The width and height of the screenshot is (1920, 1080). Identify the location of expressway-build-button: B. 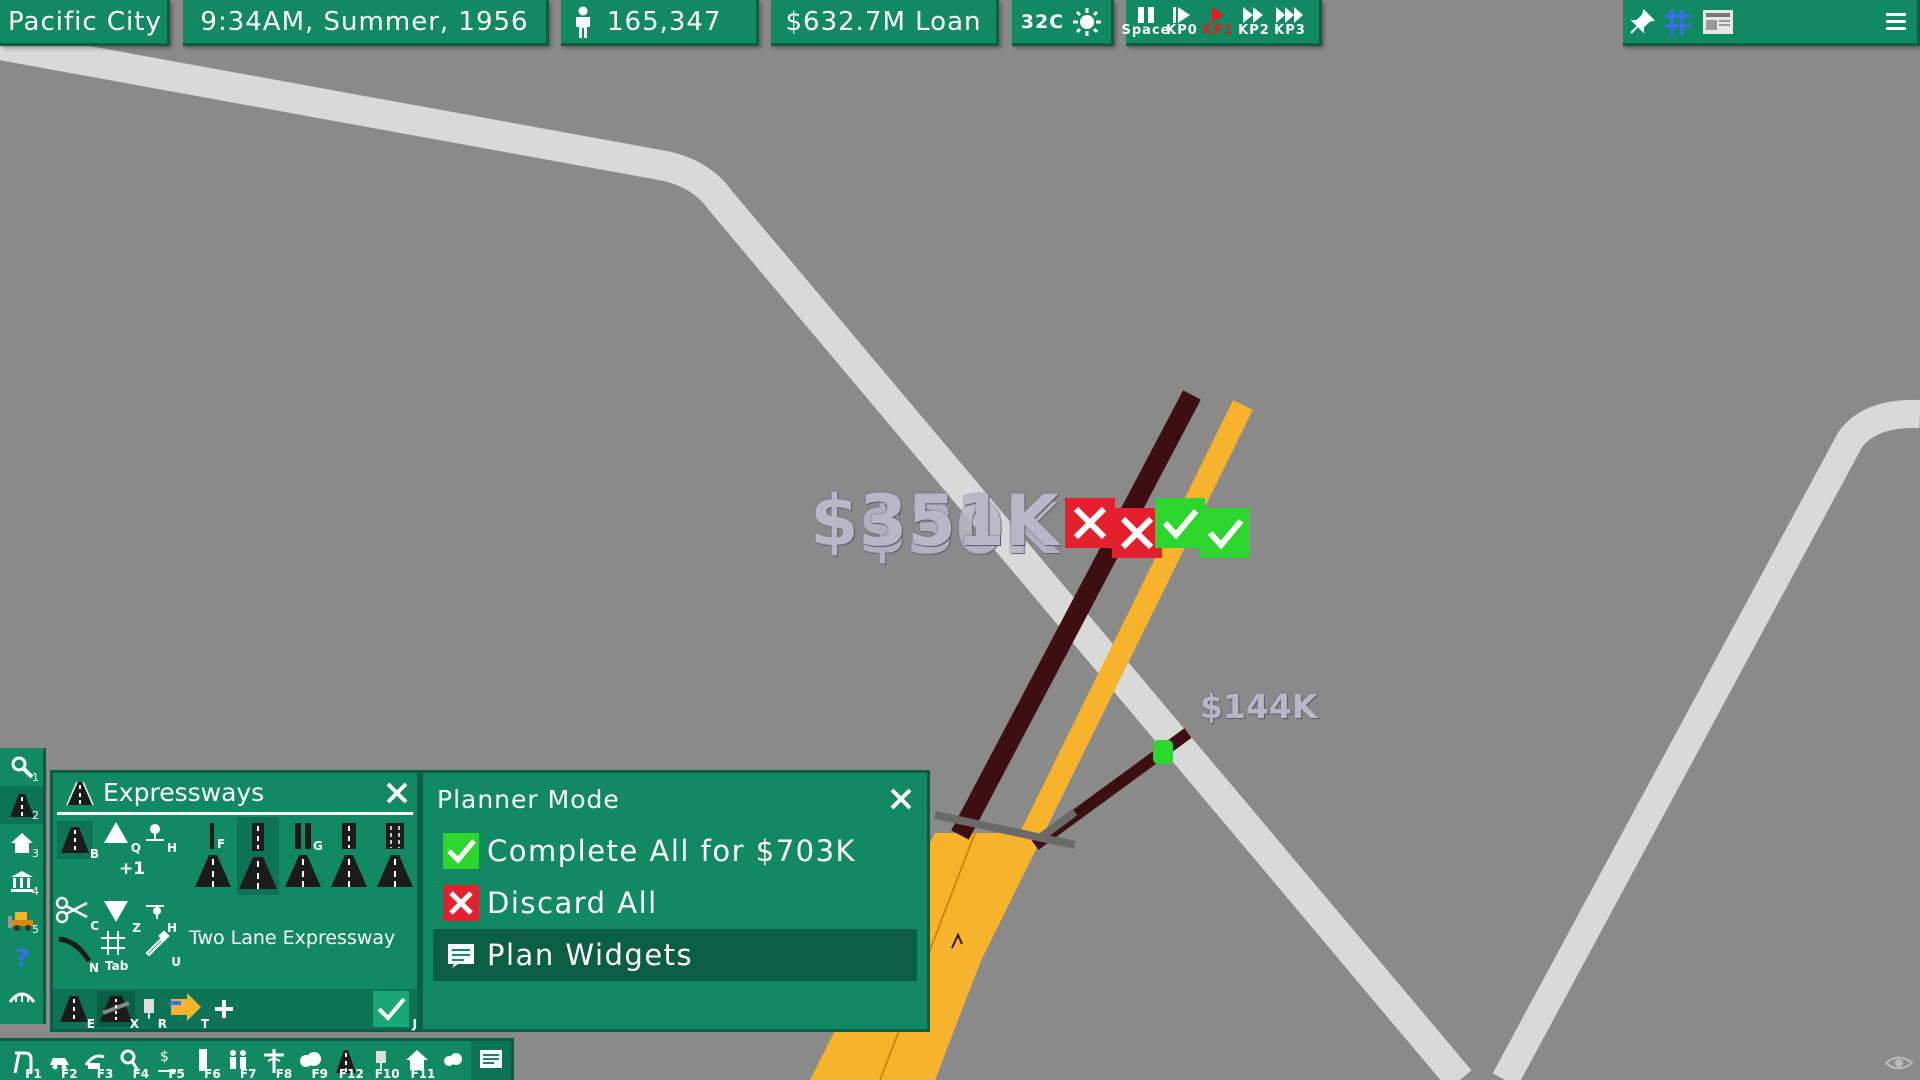
(78, 841).